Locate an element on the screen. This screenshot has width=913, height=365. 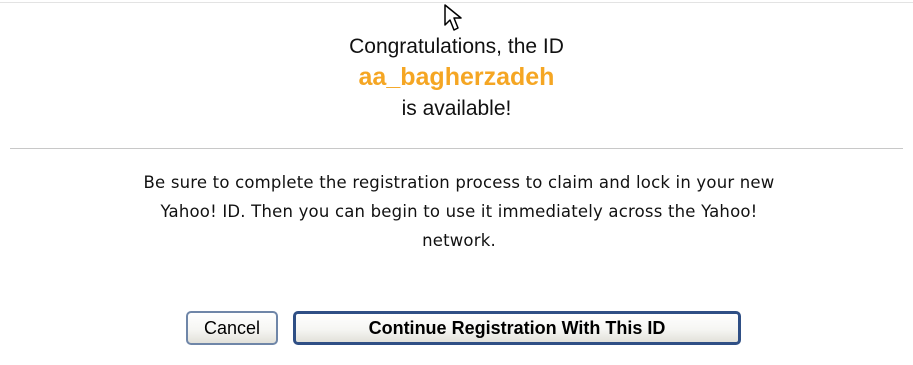
yahoo-id-value: aa_bagherzadeh is located at coordinates (456, 77).